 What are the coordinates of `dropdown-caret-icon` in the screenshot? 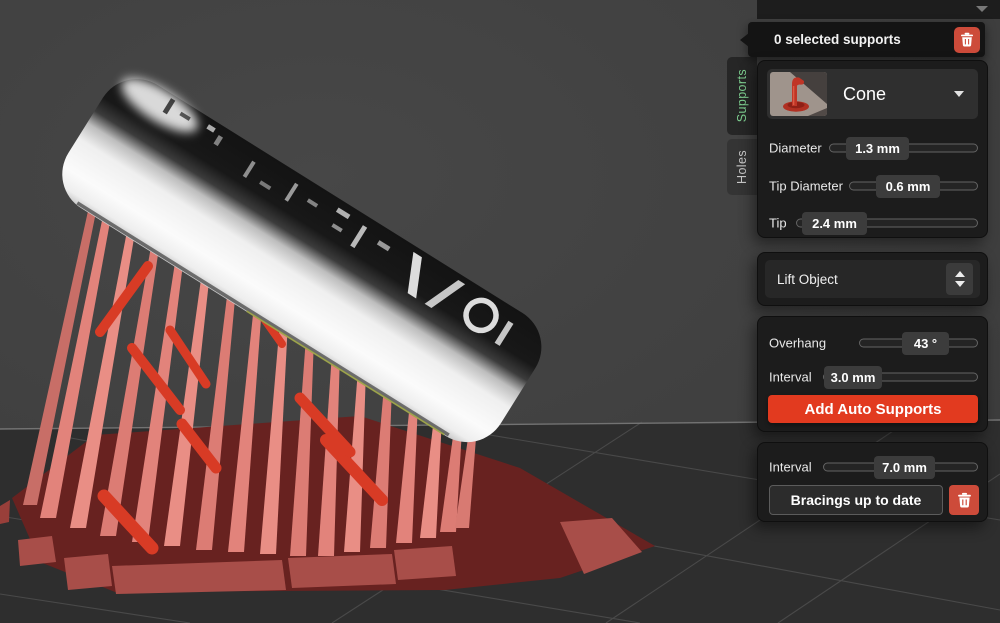 It's located at (959, 94).